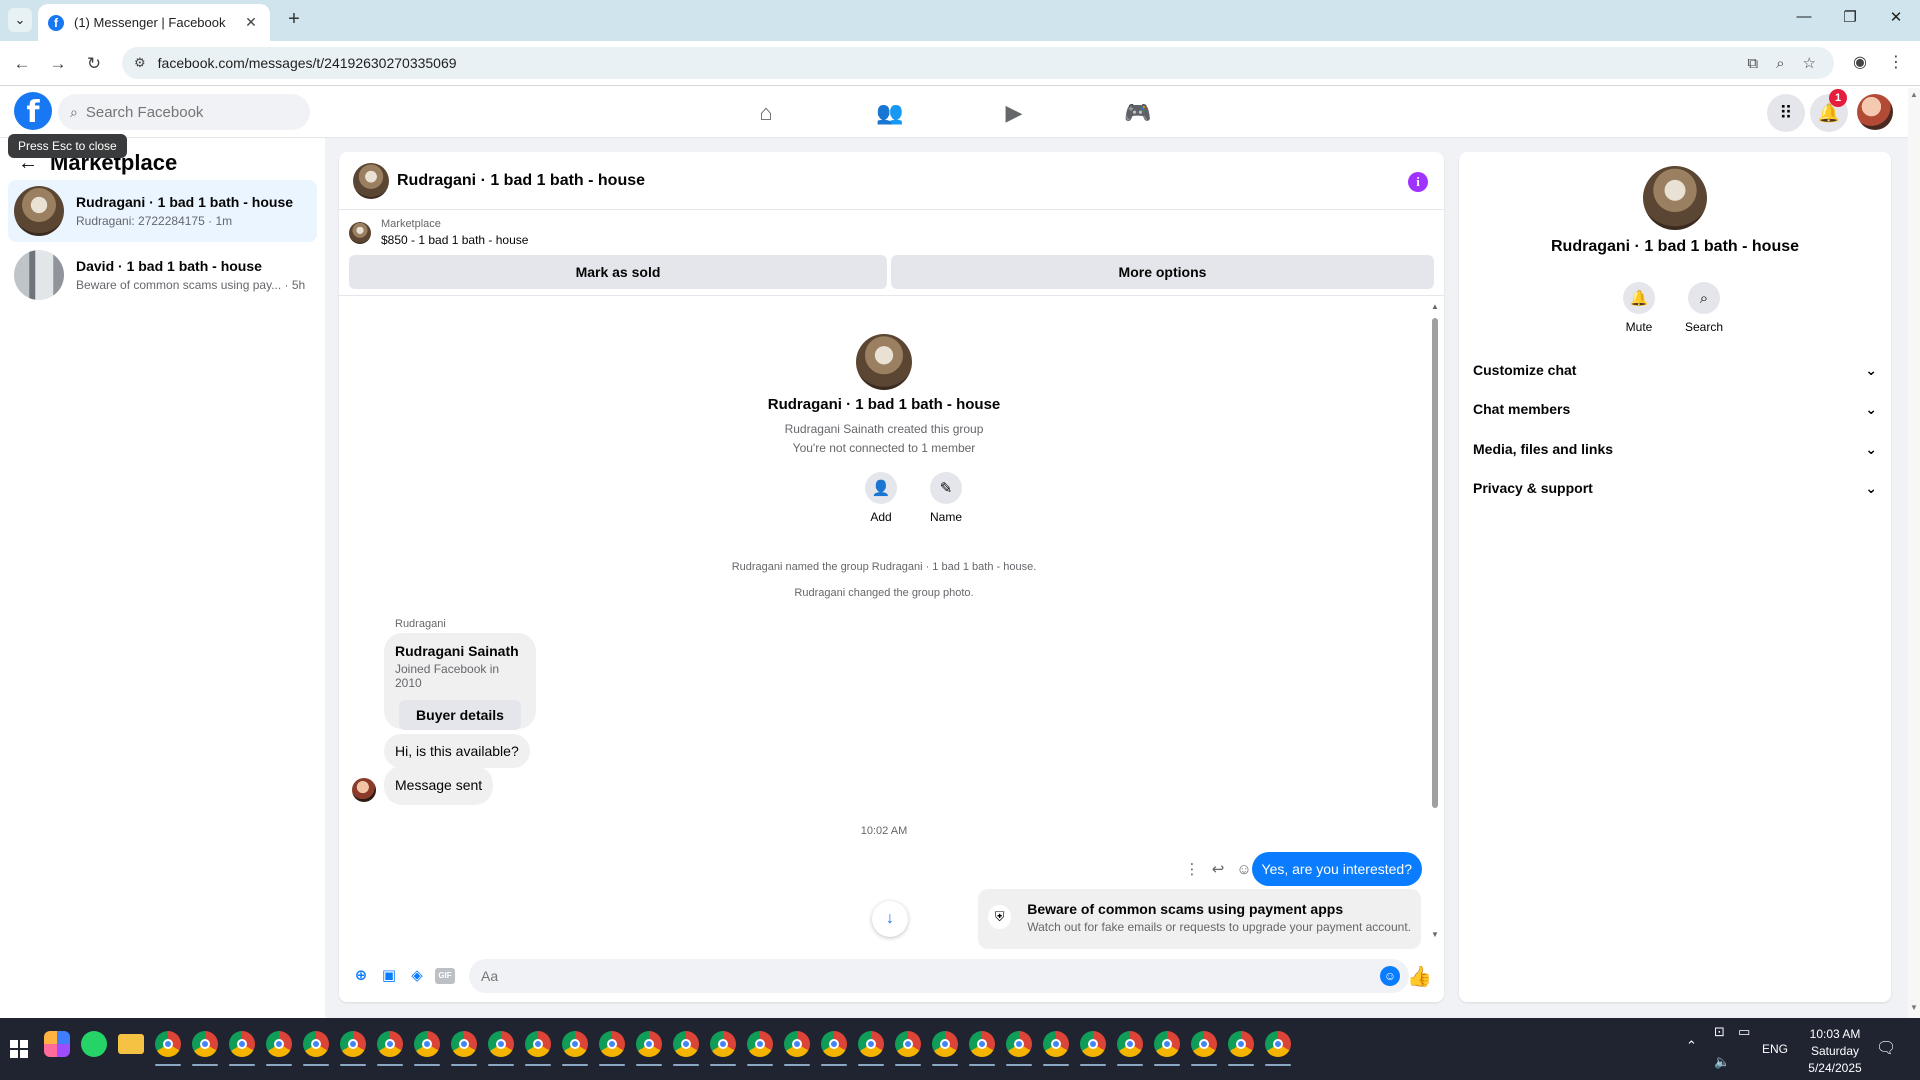 This screenshot has width=1920, height=1080. Describe the element at coordinates (1835, 1051) in the screenshot. I see `taskbar-clock: 10:03 AM Saturday 5/24/2025` at that location.